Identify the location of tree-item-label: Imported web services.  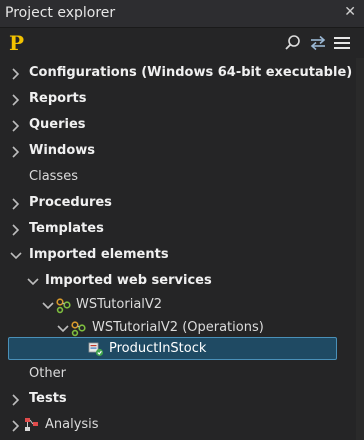
(128, 280).